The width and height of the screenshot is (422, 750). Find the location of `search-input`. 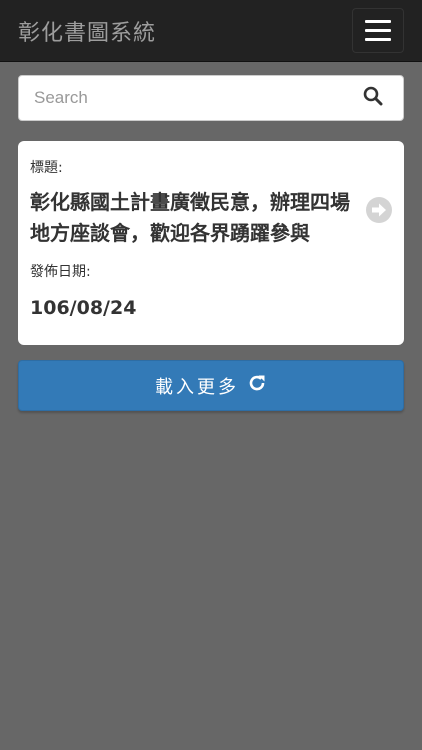

search-input is located at coordinates (184, 98).